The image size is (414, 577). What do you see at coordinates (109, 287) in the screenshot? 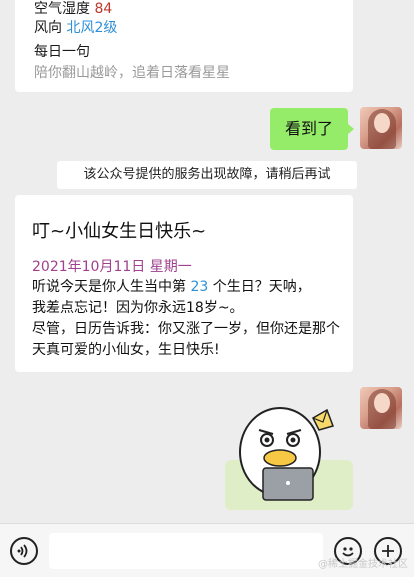
I see `line1-prefix: 听说今天是你人生当中第` at bounding box center [109, 287].